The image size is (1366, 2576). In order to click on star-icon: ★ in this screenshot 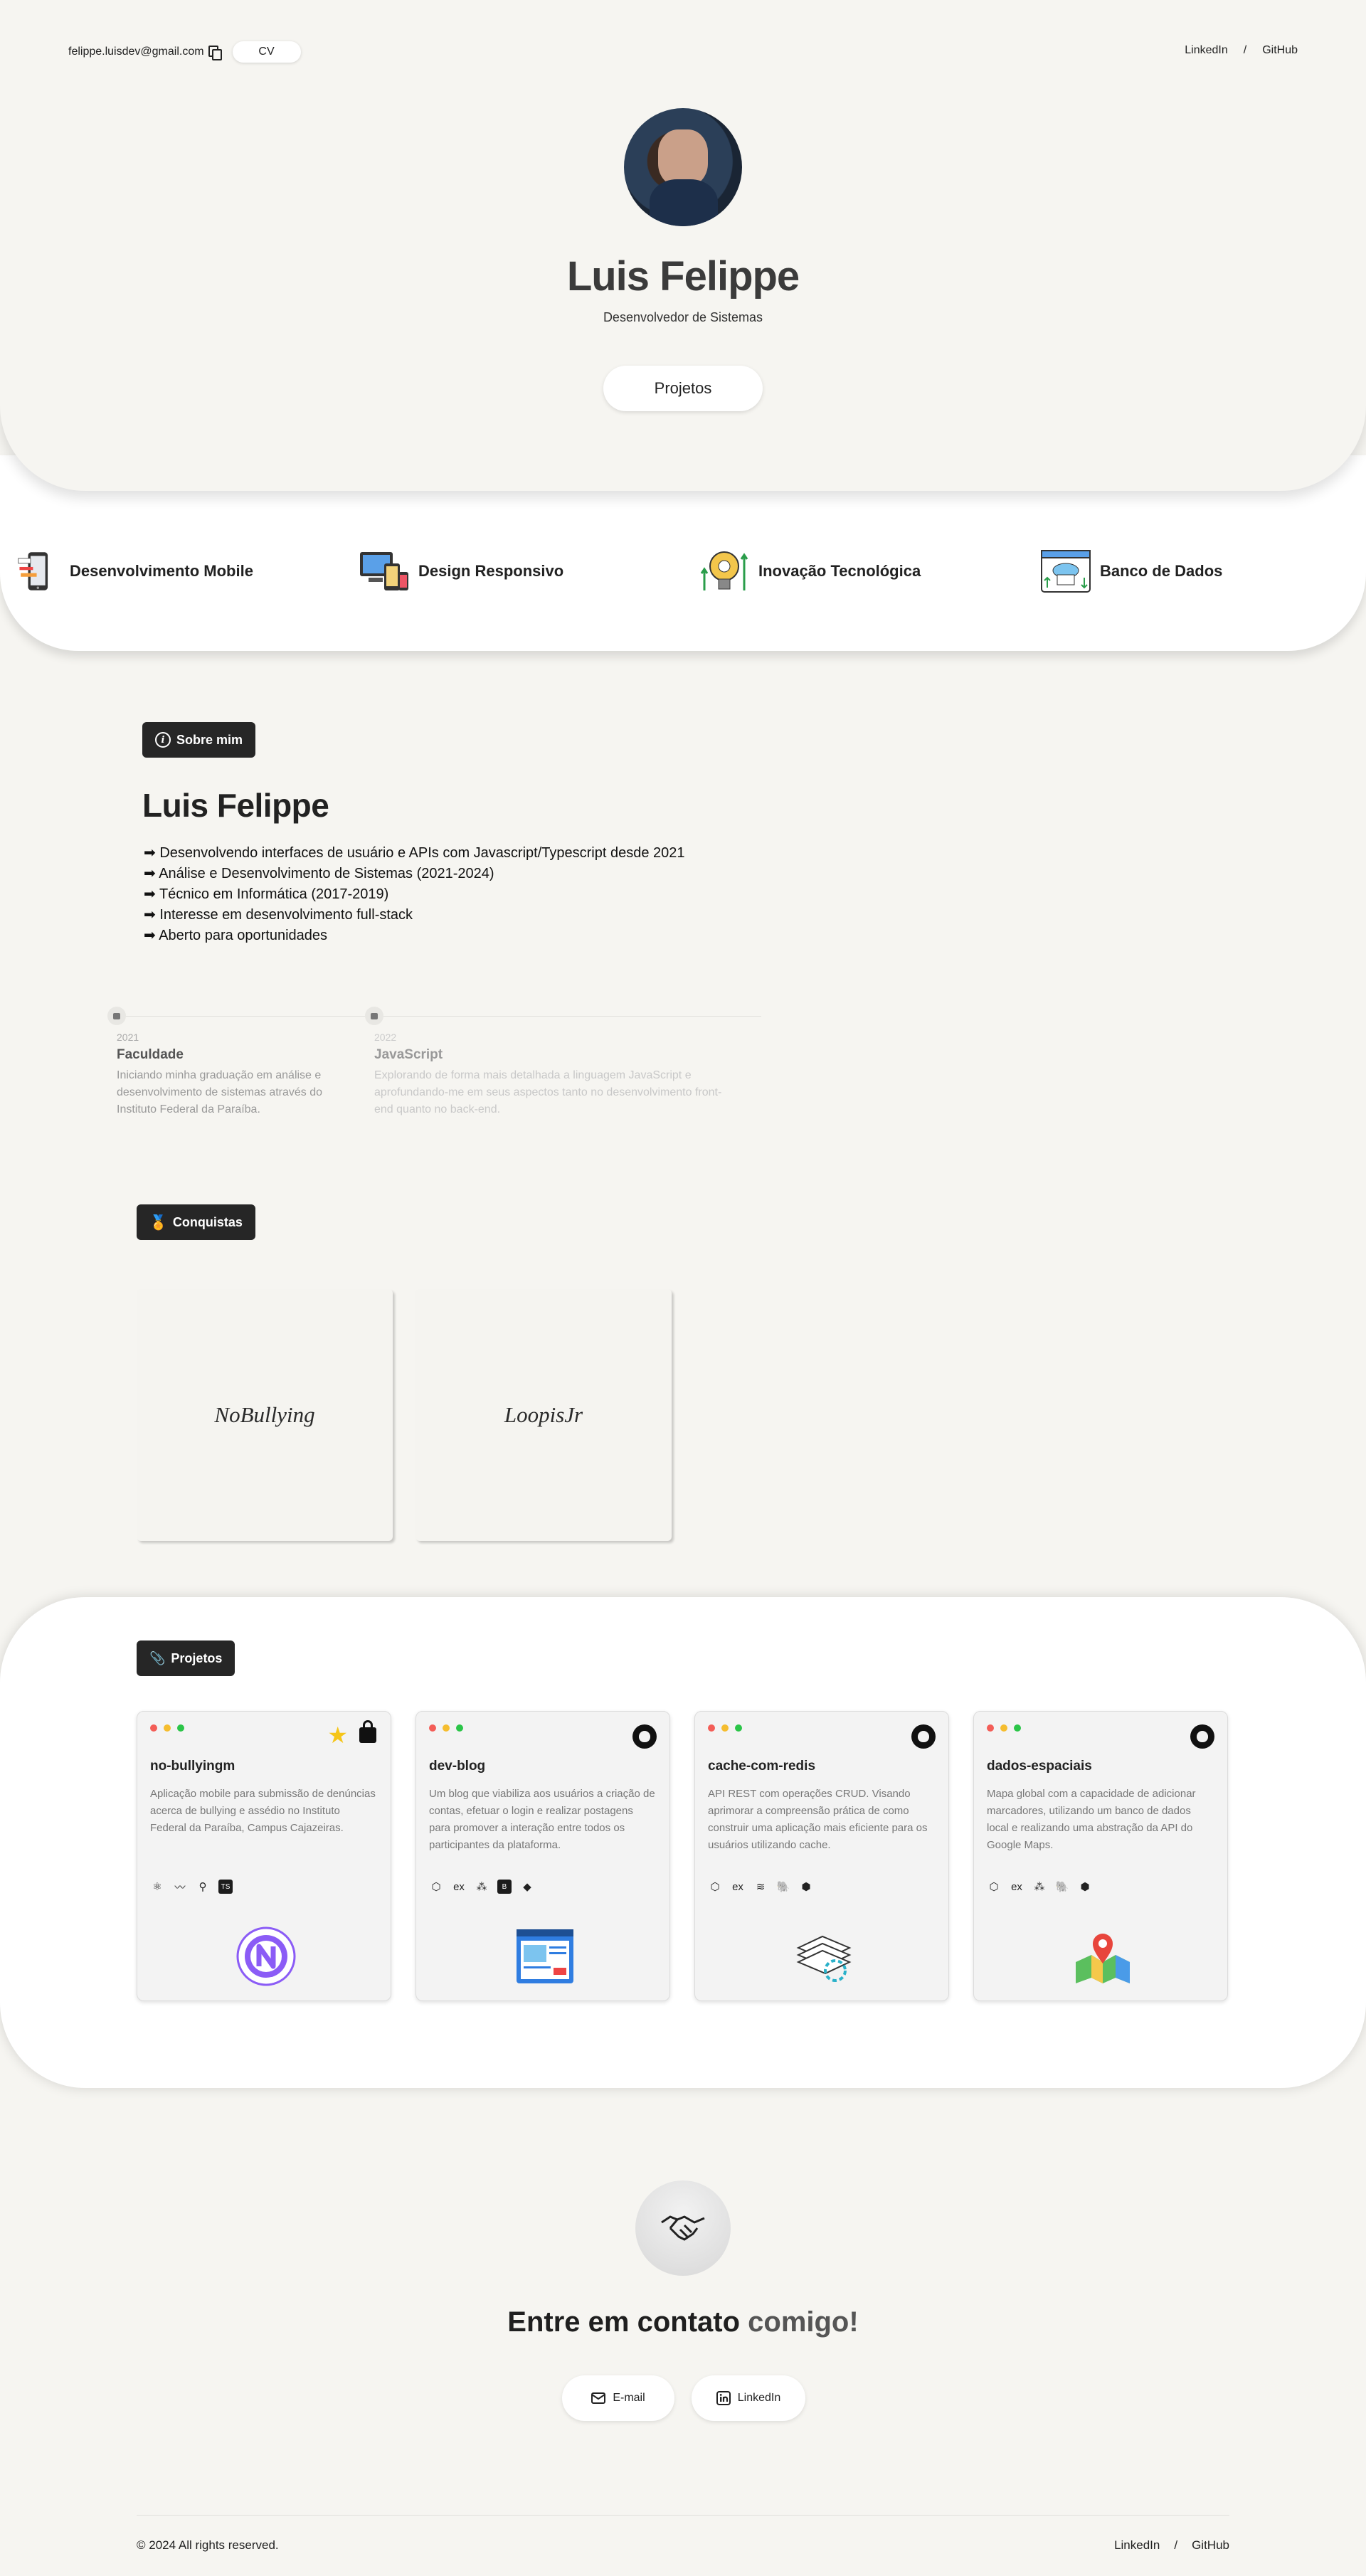, I will do `click(337, 1735)`.